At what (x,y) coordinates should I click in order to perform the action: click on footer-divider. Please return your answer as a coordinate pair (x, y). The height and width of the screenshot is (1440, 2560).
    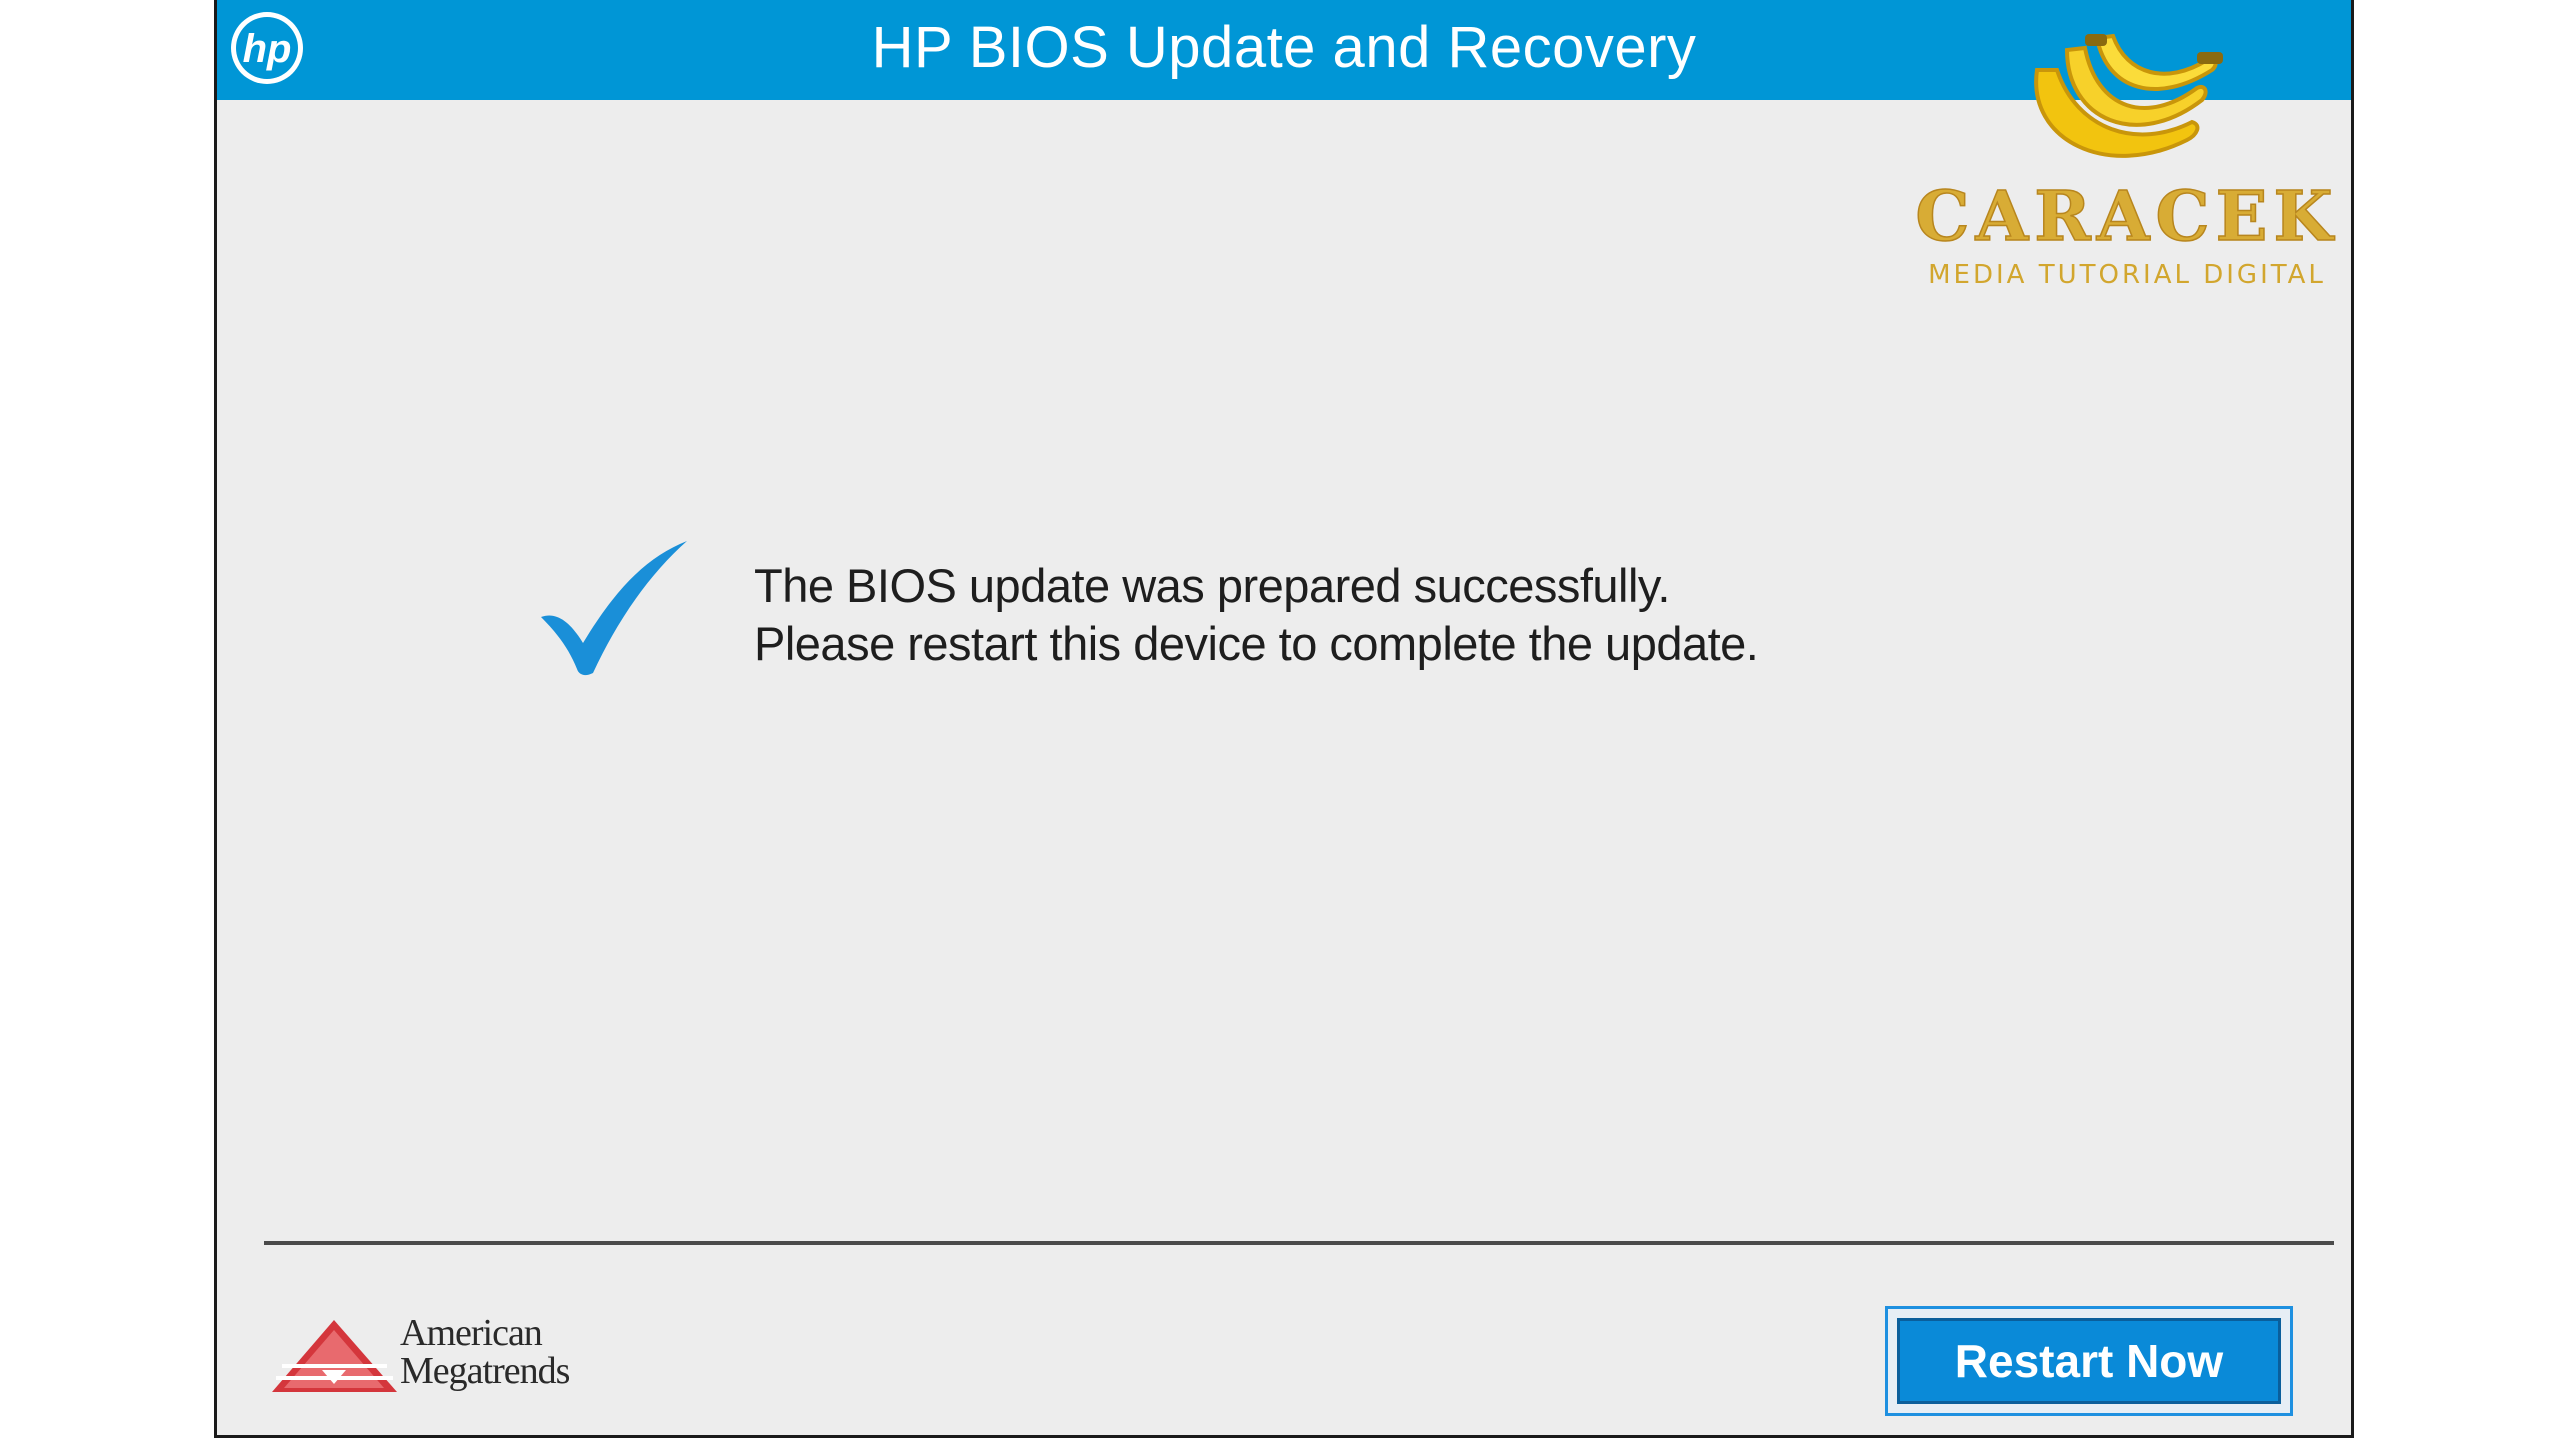
    Looking at the image, I should click on (1299, 1243).